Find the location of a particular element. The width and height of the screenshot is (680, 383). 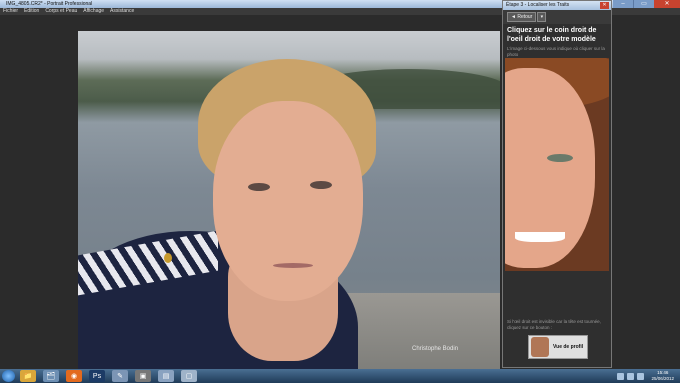

profile-view-button: Vue de profil is located at coordinates (558, 347).